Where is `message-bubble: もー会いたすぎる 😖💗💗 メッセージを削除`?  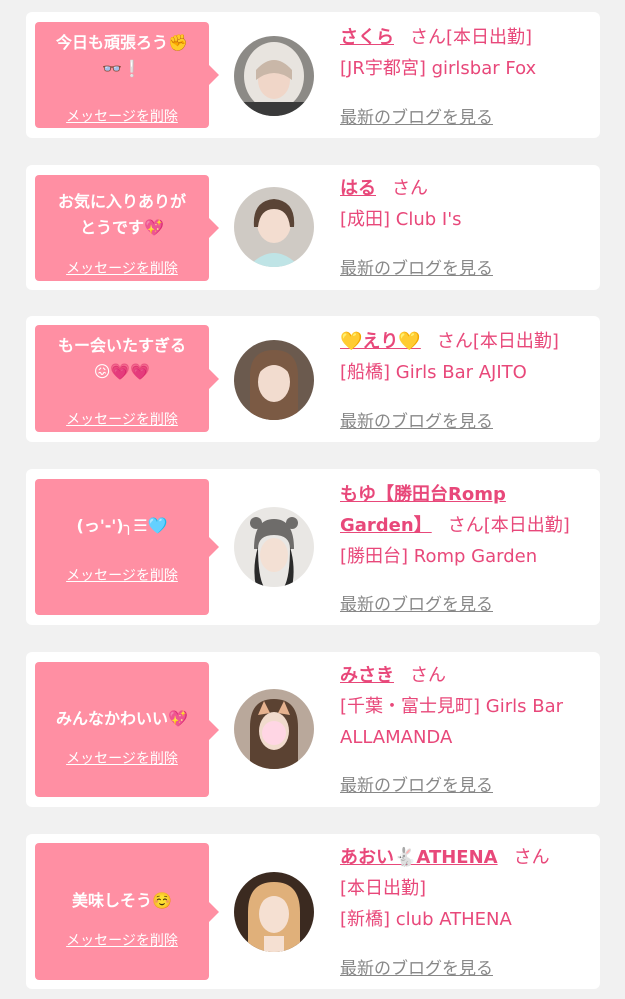
message-bubble: もー会いたすぎる 😖💗💗 メッセージを削除 is located at coordinates (127, 378).